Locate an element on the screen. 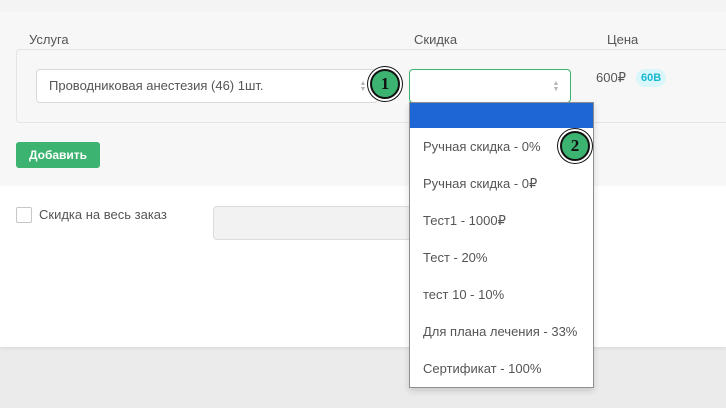 This screenshot has width=726, height=408. step-marker-2: 2 is located at coordinates (575, 146).